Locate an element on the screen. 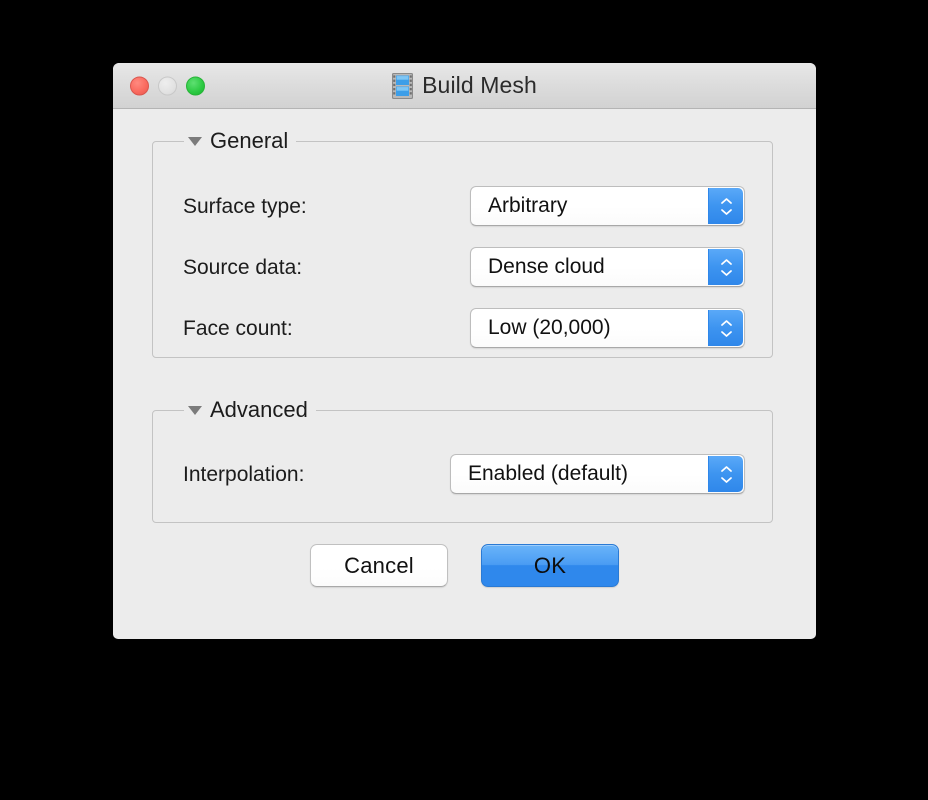 The image size is (928, 800). stepper-arrows-face-count is located at coordinates (725, 328).